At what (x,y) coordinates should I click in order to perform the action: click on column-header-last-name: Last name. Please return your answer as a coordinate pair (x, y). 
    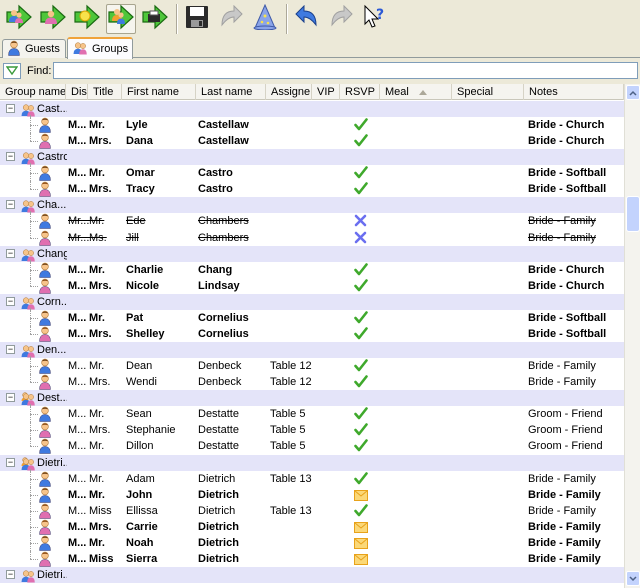
    Looking at the image, I should click on (231, 92).